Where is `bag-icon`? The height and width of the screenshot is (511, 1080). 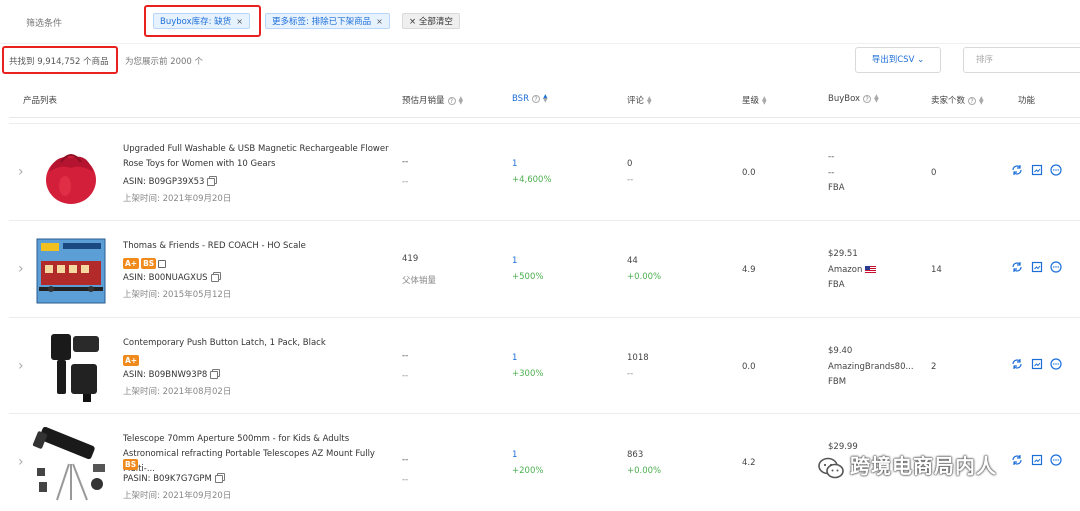
bag-icon is located at coordinates (162, 263).